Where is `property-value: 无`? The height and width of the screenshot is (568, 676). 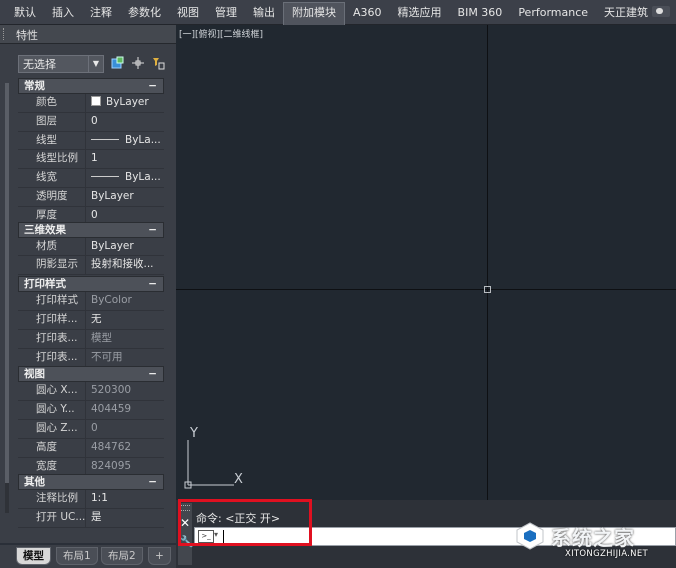 property-value: 无 is located at coordinates (125, 320).